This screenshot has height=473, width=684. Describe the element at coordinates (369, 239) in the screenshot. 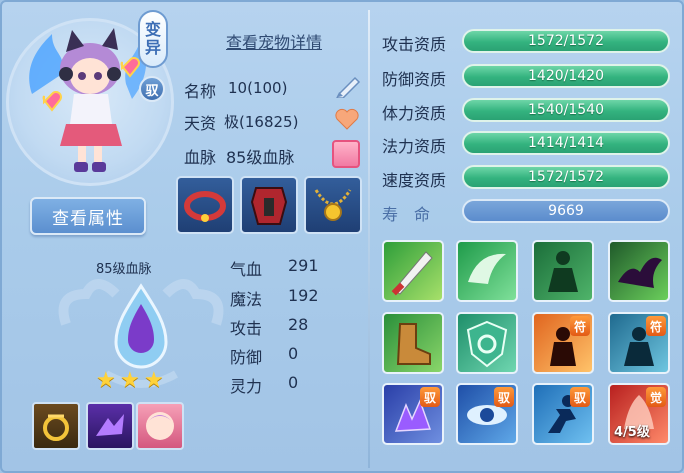

I see `panel-divider` at that location.